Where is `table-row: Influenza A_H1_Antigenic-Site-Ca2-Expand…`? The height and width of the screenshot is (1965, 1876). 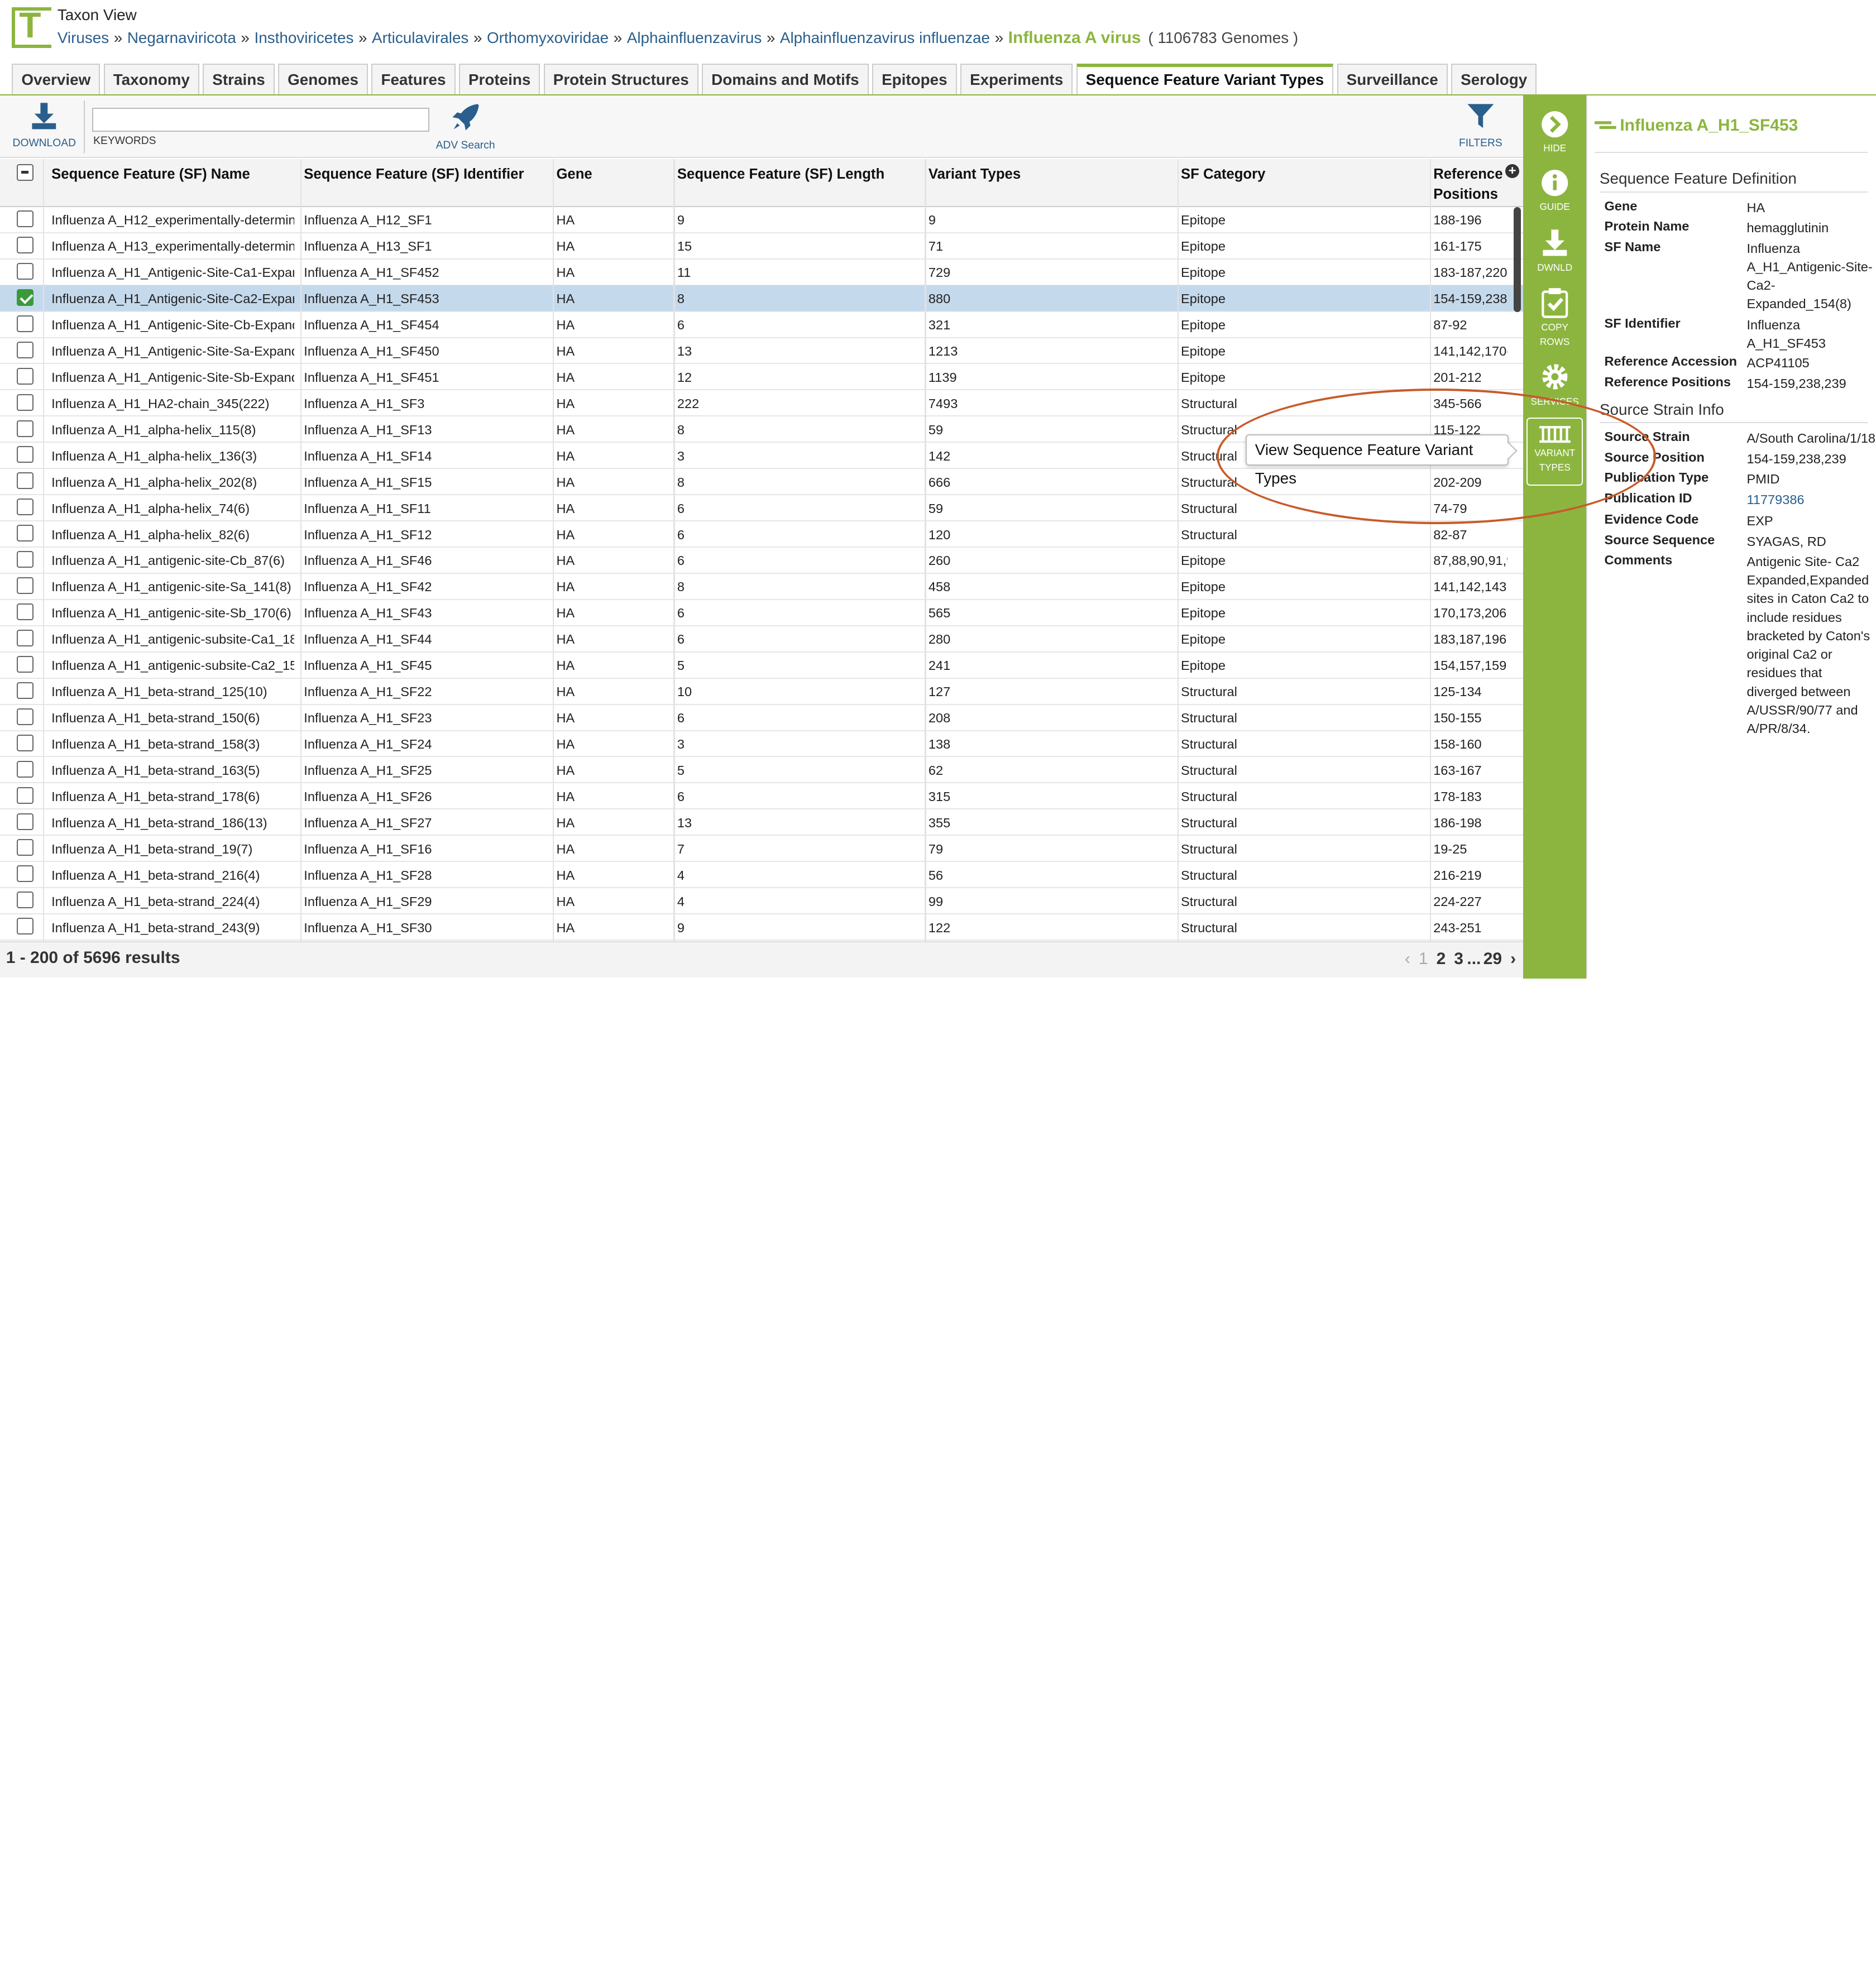
table-row: Influenza A_H1_Antigenic-Site-Ca2-Expand… is located at coordinates (761, 298).